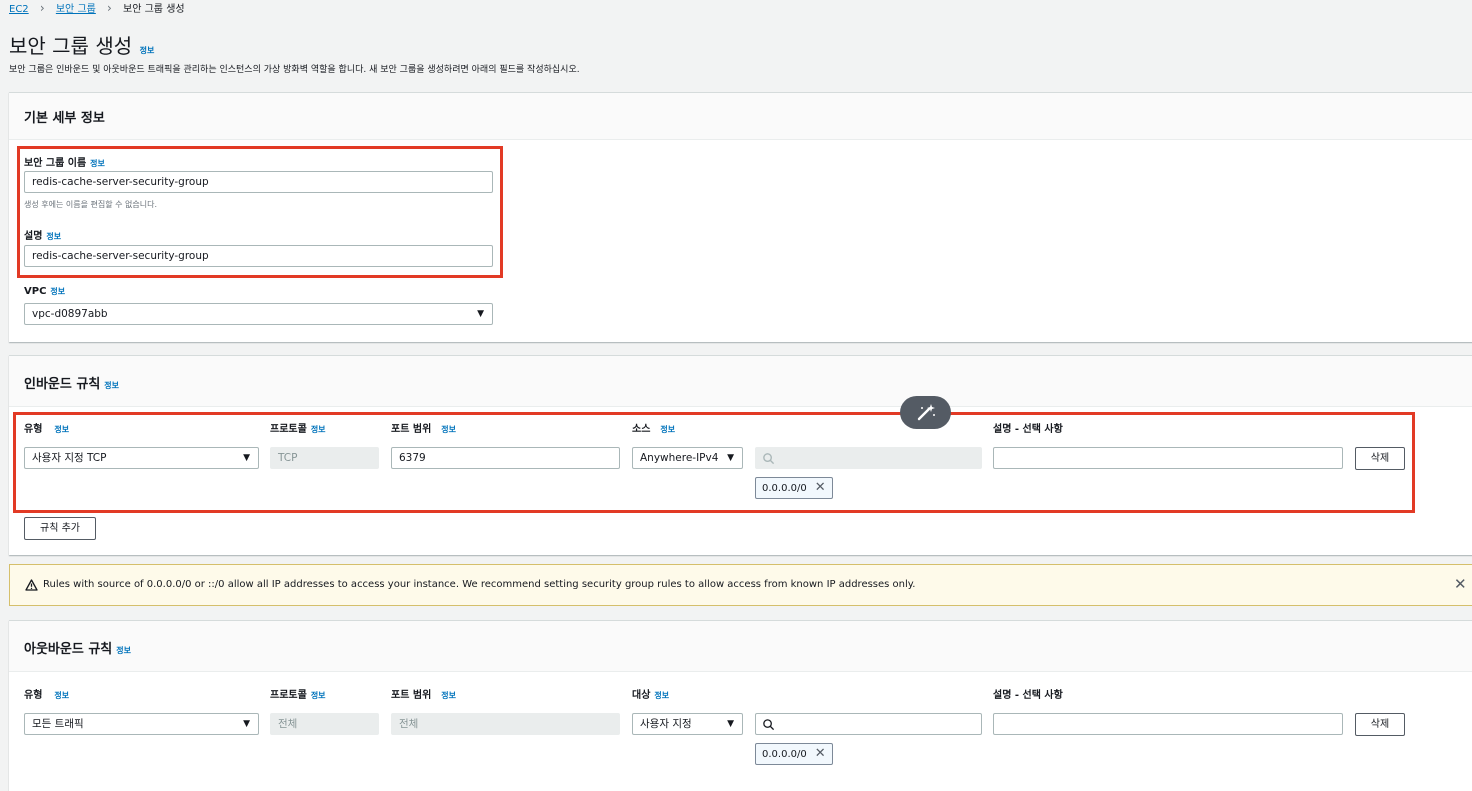 This screenshot has width=1472, height=791. I want to click on inbound-title: 인바운드 규칙, so click(62, 384).